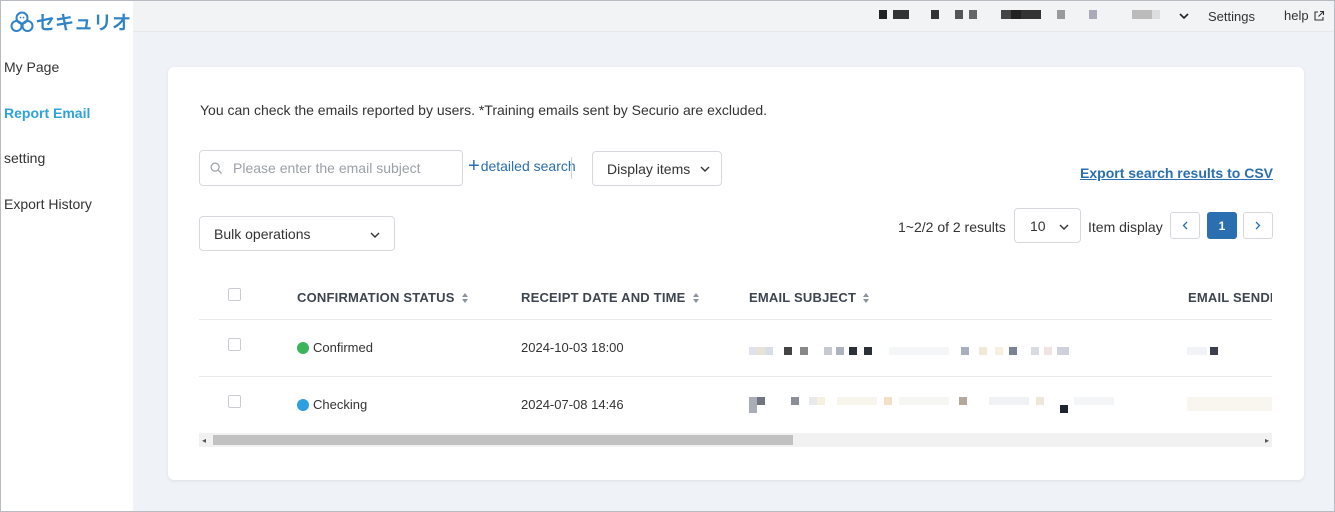 The height and width of the screenshot is (512, 1335). Describe the element at coordinates (649, 168) in the screenshot. I see `display-items-label: Display items` at that location.